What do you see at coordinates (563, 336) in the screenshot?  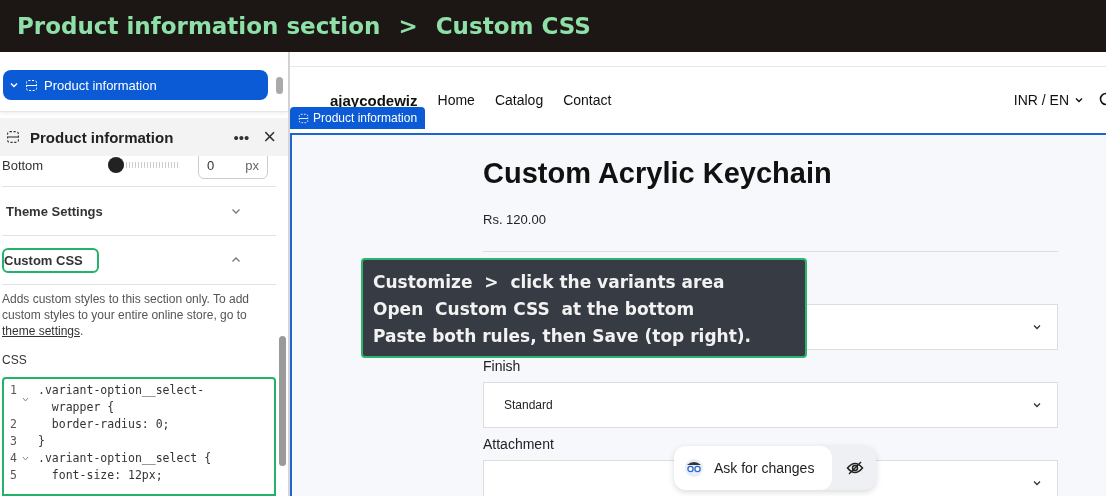 I see `instruction-line: Paste both rules, then Save (top right).` at bounding box center [563, 336].